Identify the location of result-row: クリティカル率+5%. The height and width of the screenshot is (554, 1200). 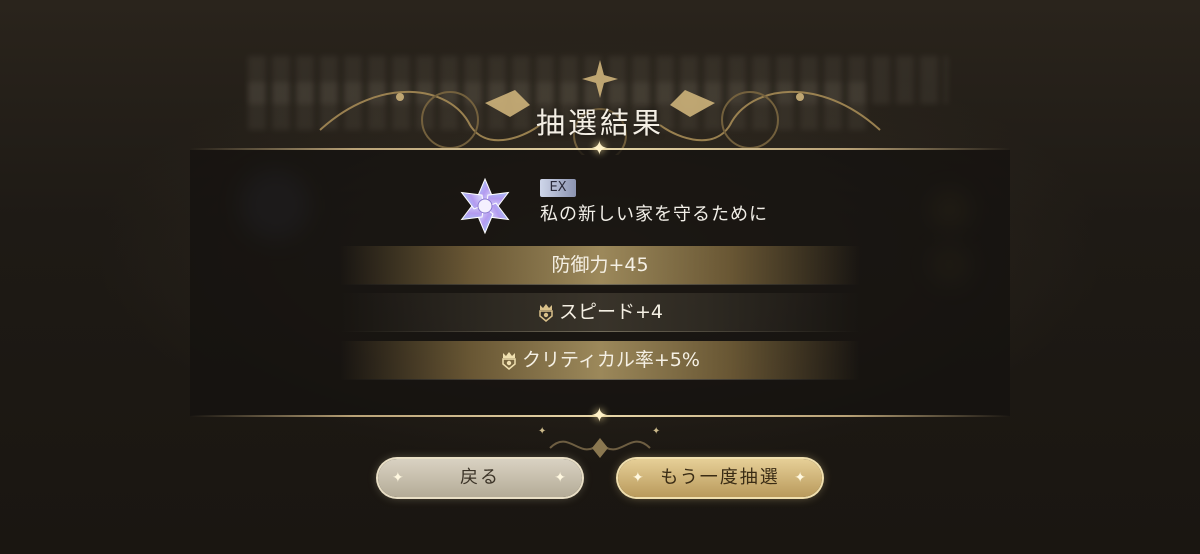
(600, 360).